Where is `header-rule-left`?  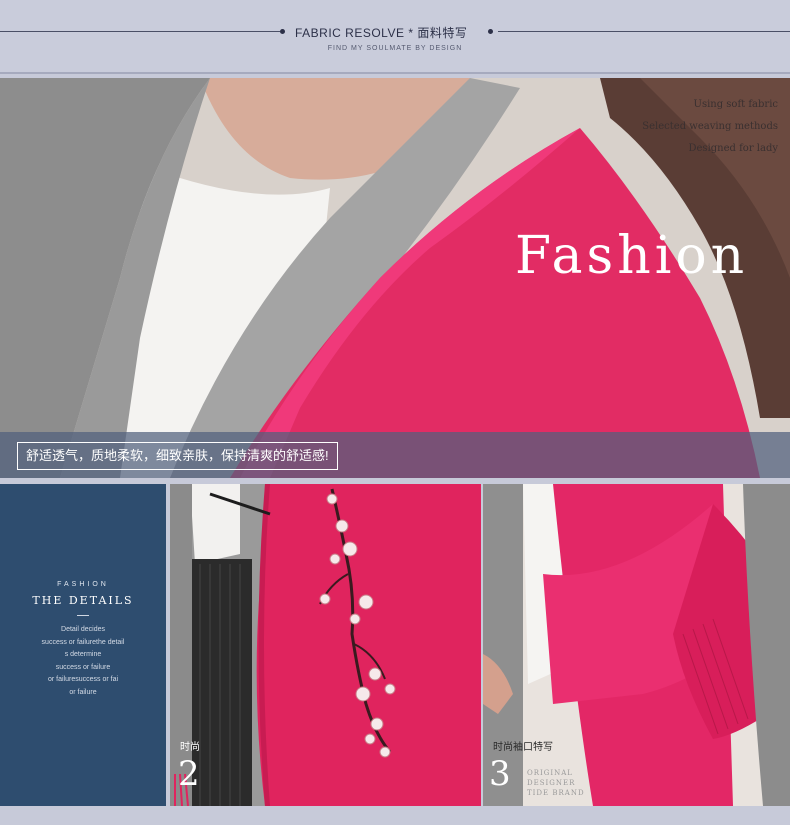
header-rule-left is located at coordinates (140, 31).